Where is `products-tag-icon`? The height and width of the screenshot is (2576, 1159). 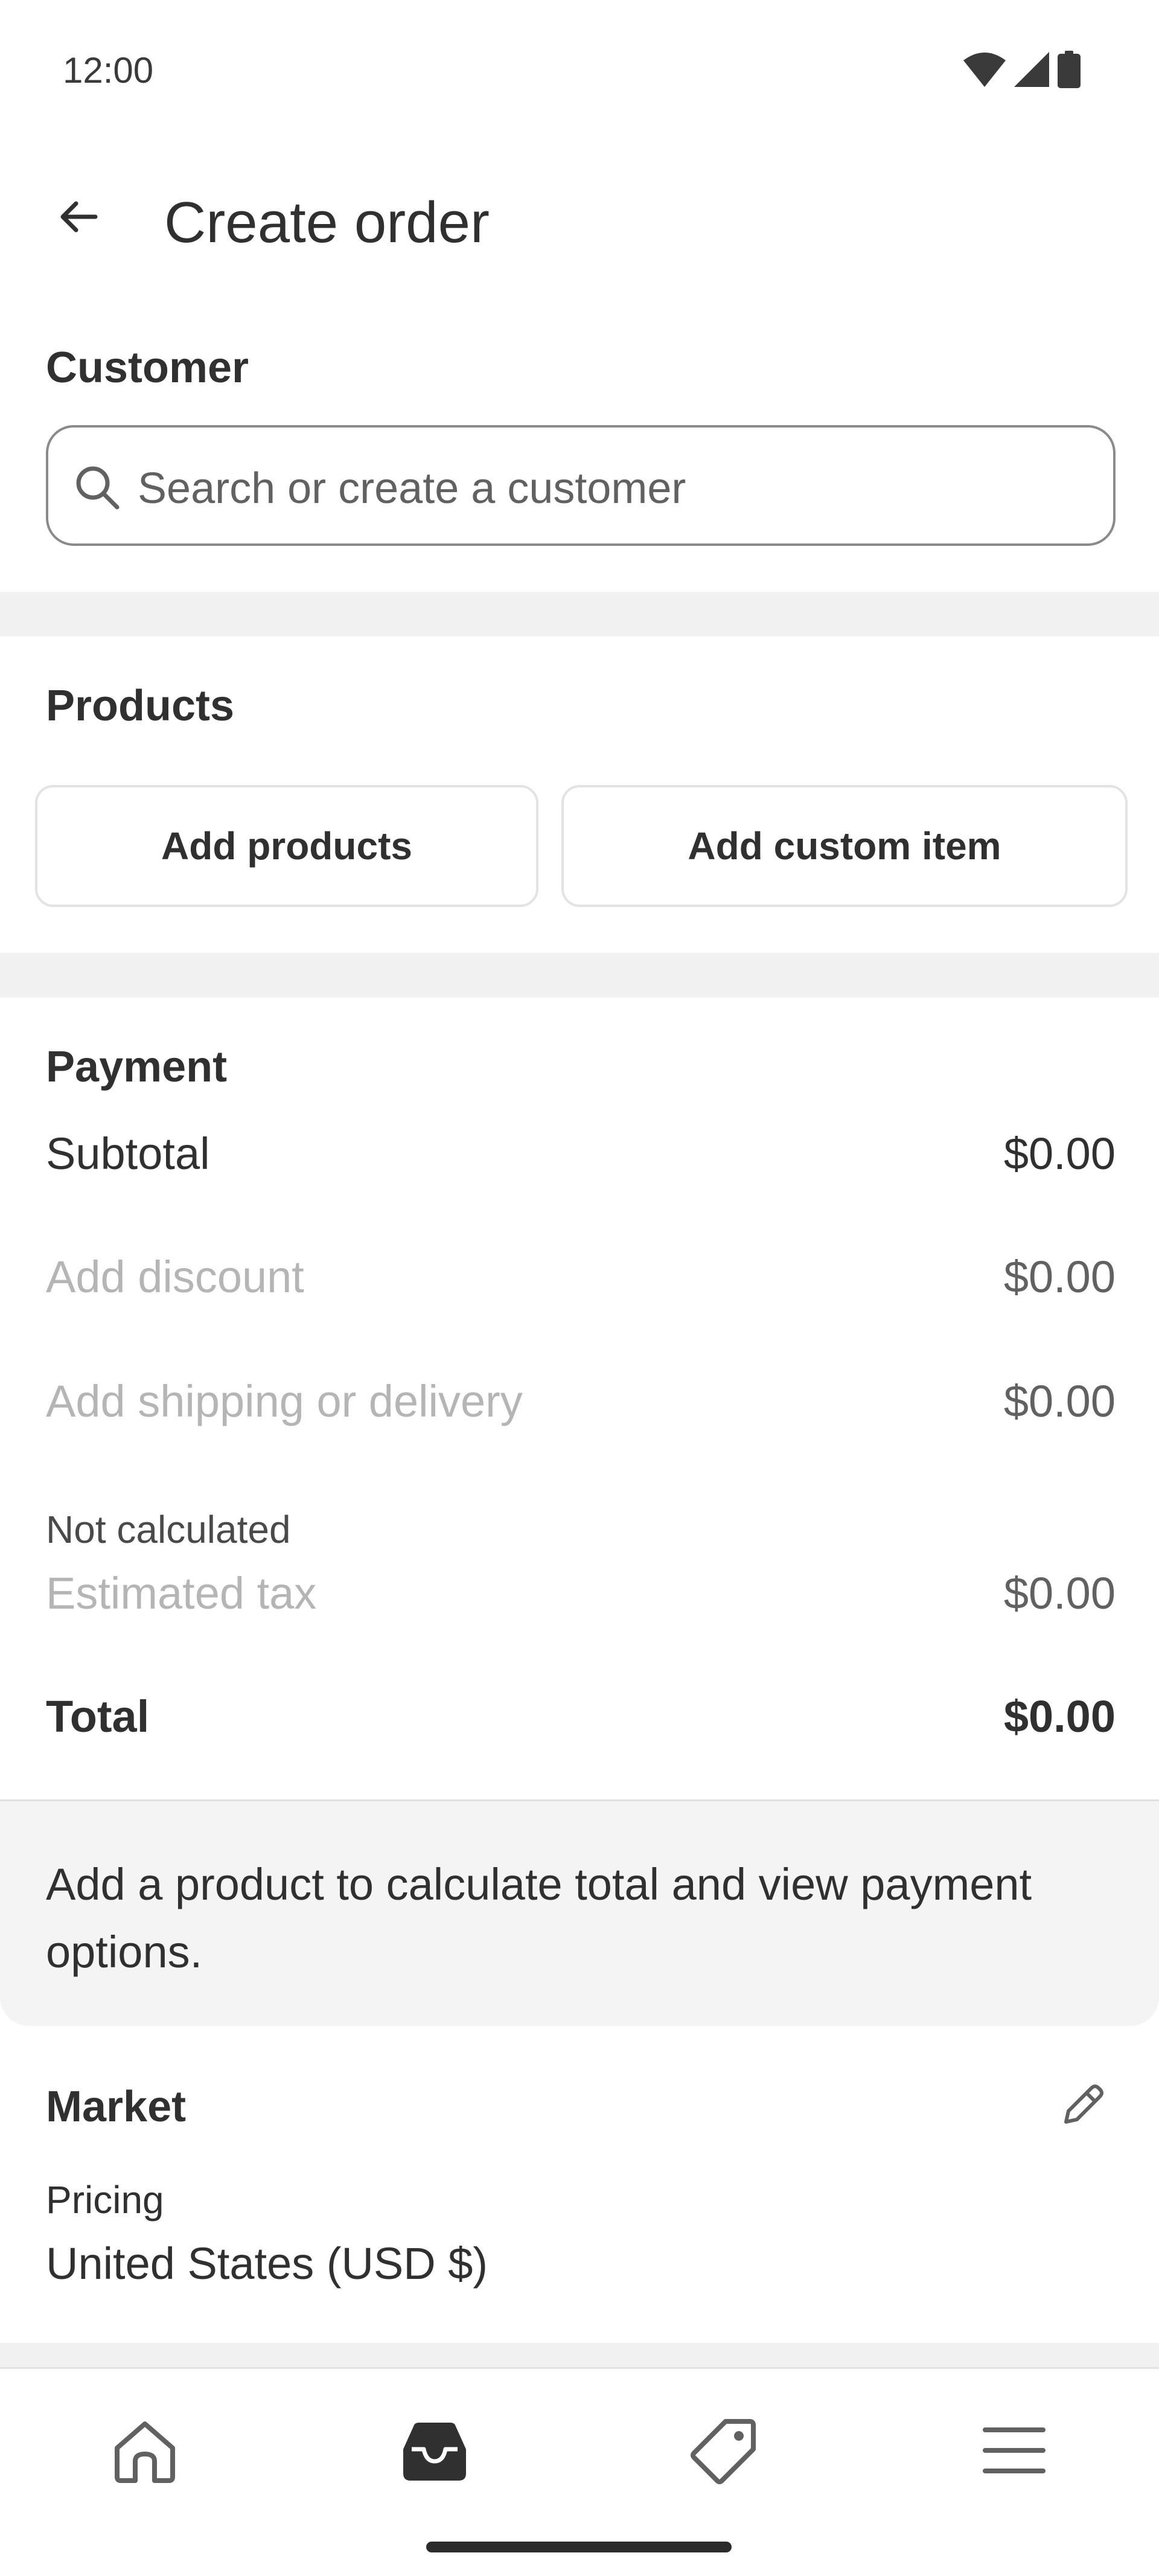 products-tag-icon is located at coordinates (724, 2450).